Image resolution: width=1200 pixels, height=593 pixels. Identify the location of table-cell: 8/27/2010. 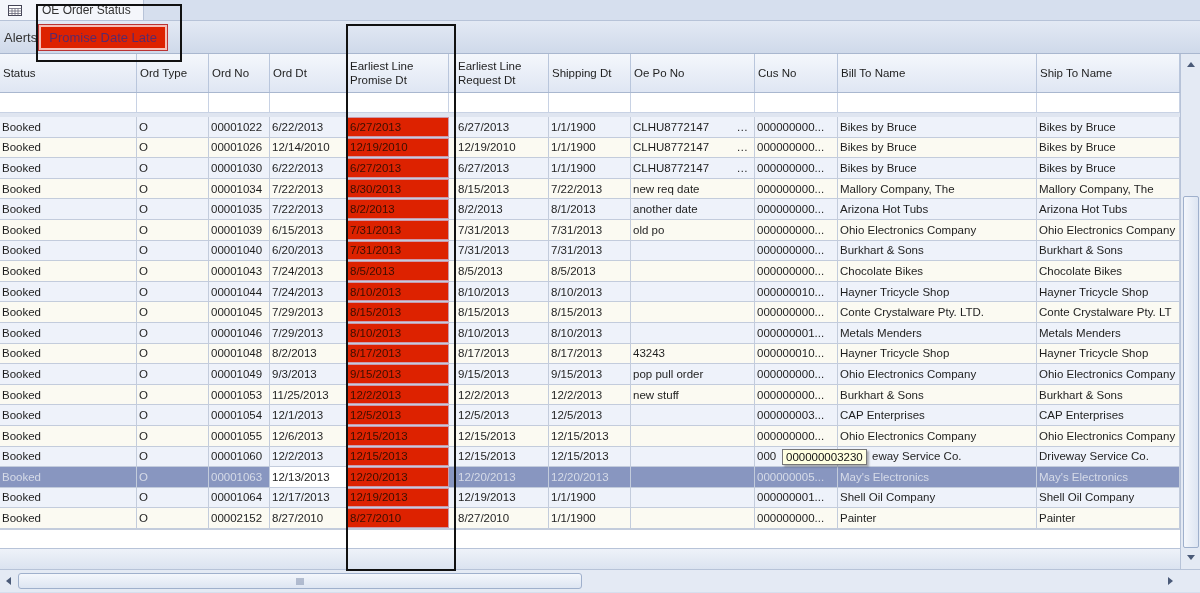
(398, 518).